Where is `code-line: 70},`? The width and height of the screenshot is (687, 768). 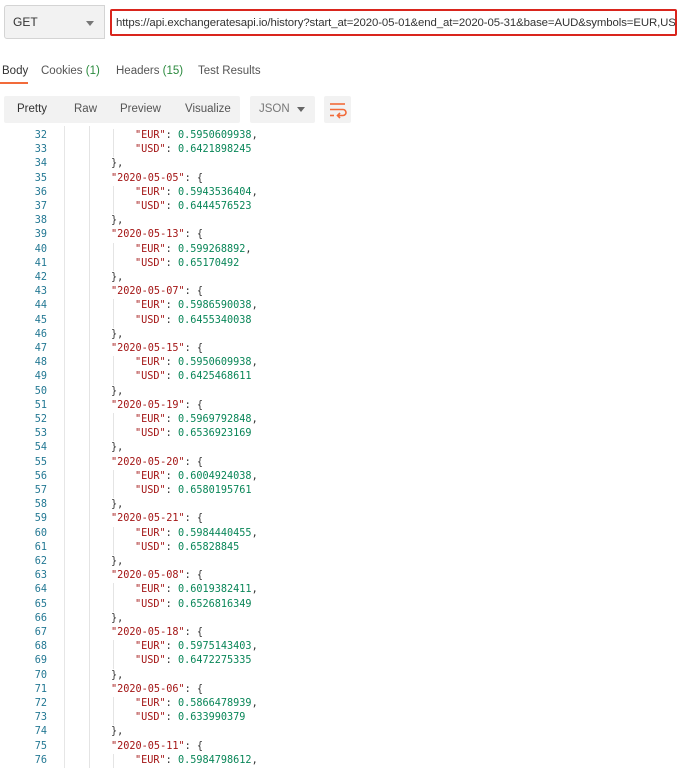
code-line: 70}, is located at coordinates (343, 676).